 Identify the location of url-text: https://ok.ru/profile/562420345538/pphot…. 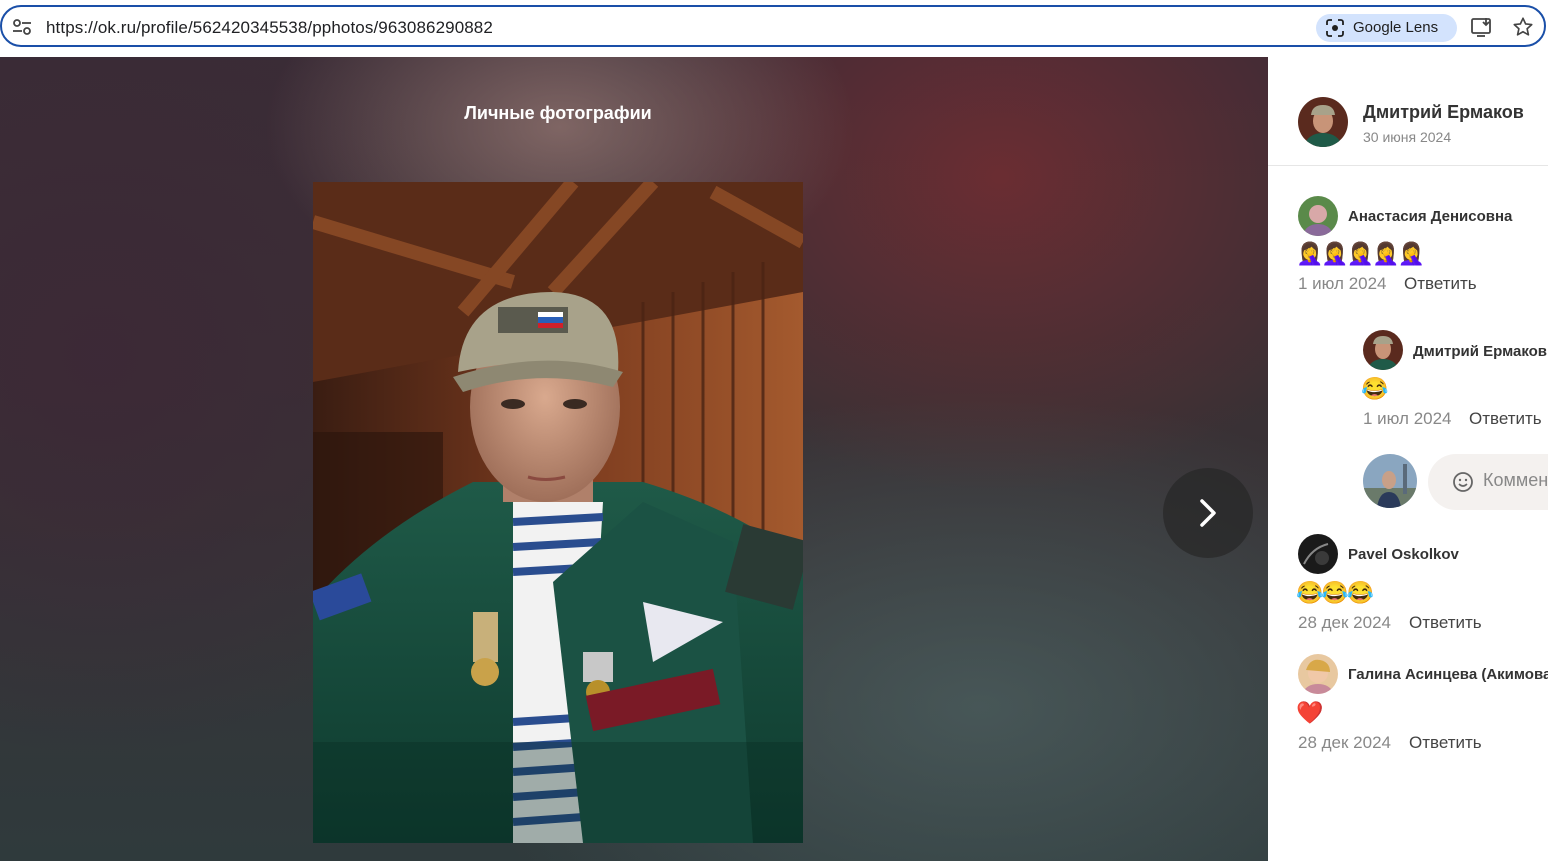
(269, 28).